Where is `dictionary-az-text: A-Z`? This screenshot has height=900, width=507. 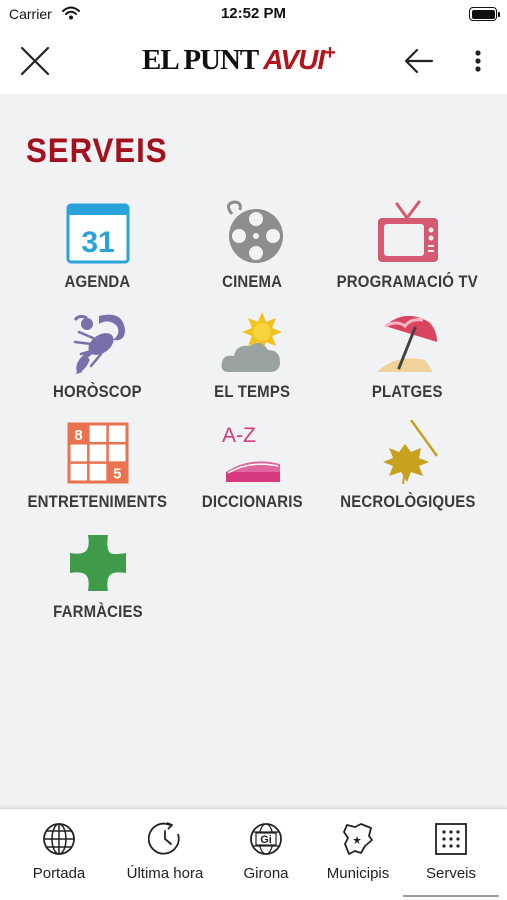 dictionary-az-text: A-Z is located at coordinates (239, 435).